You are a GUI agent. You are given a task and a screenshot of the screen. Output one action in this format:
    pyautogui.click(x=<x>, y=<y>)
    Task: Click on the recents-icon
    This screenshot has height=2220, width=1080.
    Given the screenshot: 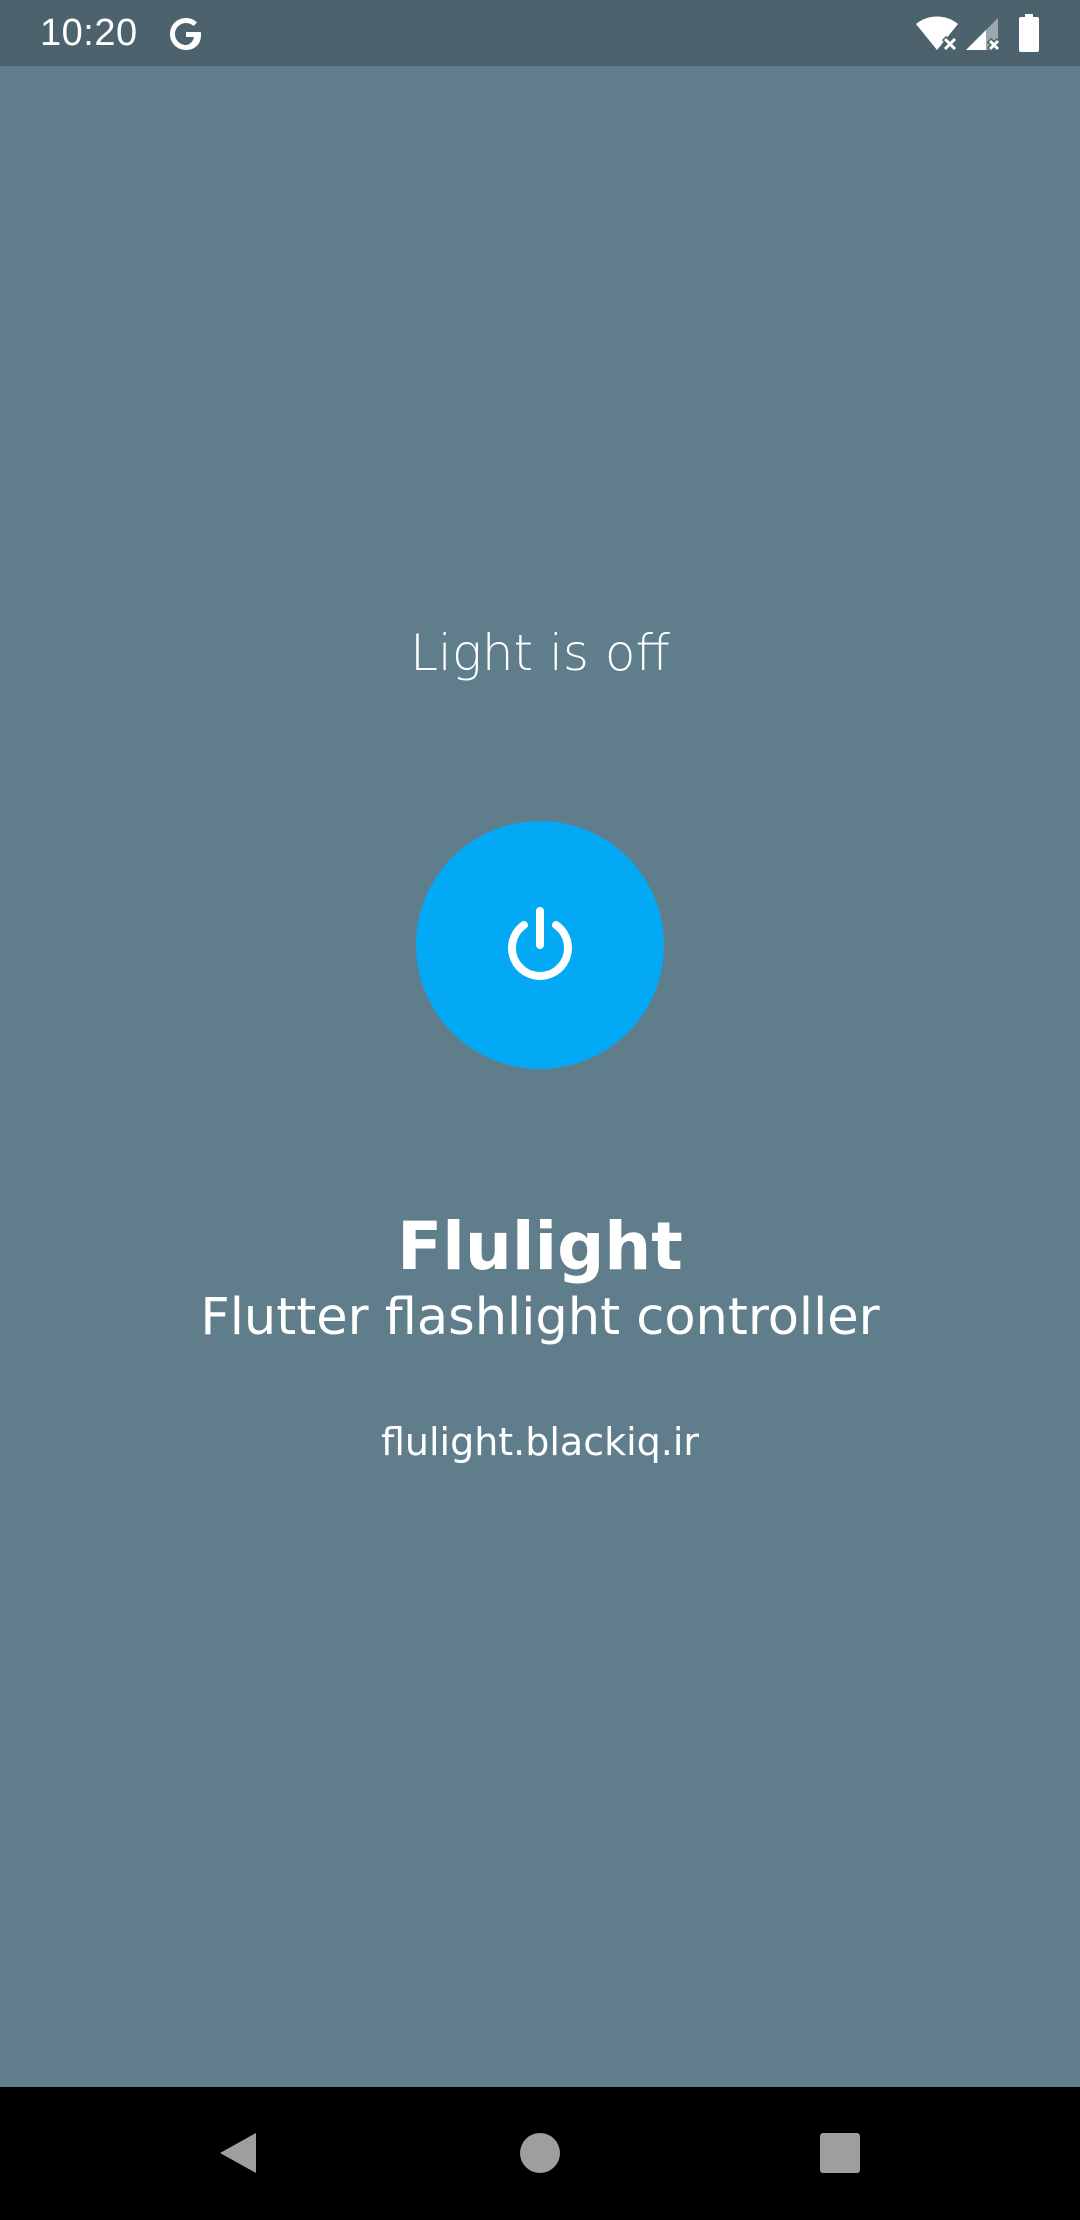 What is the action you would take?
    pyautogui.click(x=840, y=2153)
    